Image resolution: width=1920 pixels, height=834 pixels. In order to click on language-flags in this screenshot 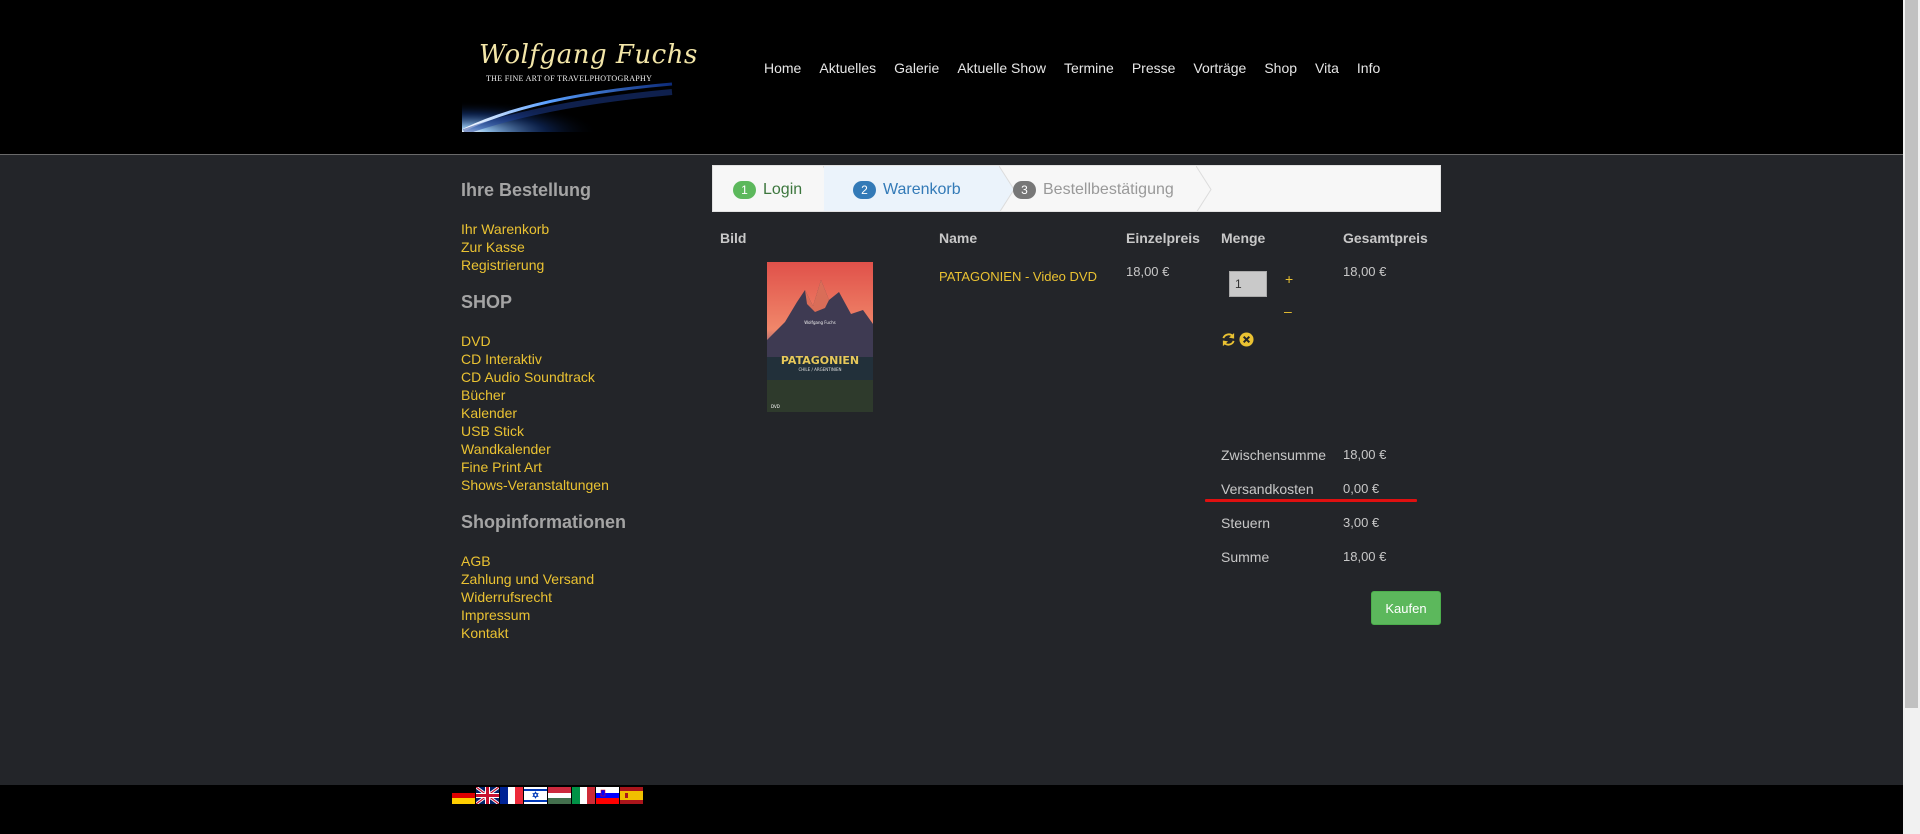, I will do `click(548, 795)`.